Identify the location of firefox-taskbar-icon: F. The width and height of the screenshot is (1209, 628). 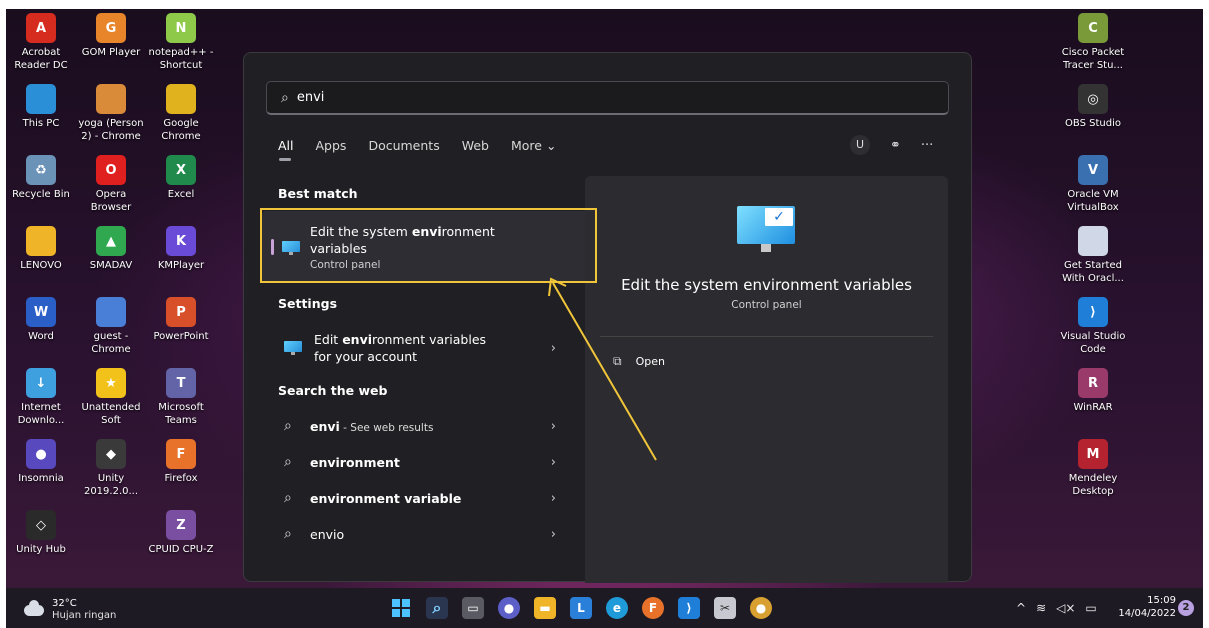
(653, 608).